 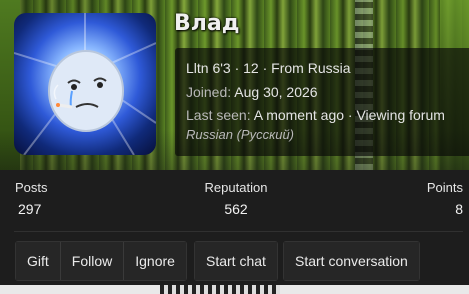 I want to click on avatar-icon, so click(x=85, y=84).